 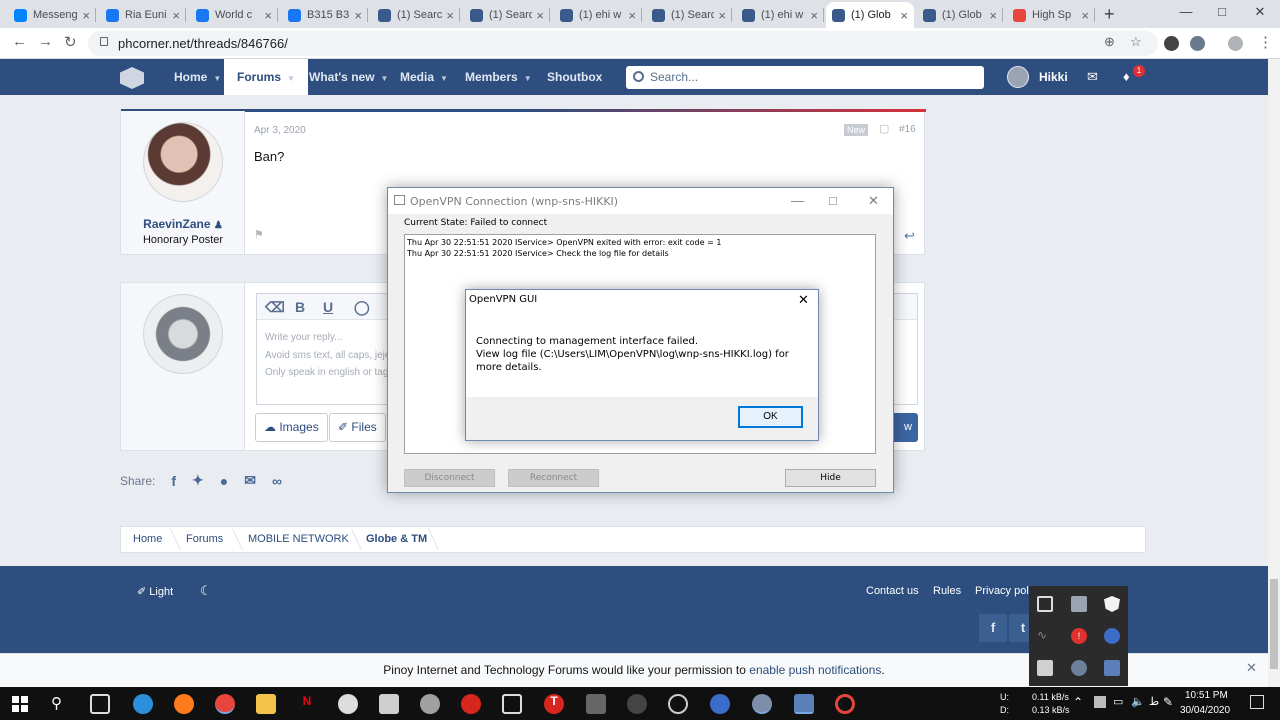 What do you see at coordinates (147, 539) in the screenshot?
I see `breadcrumb-home: Home` at bounding box center [147, 539].